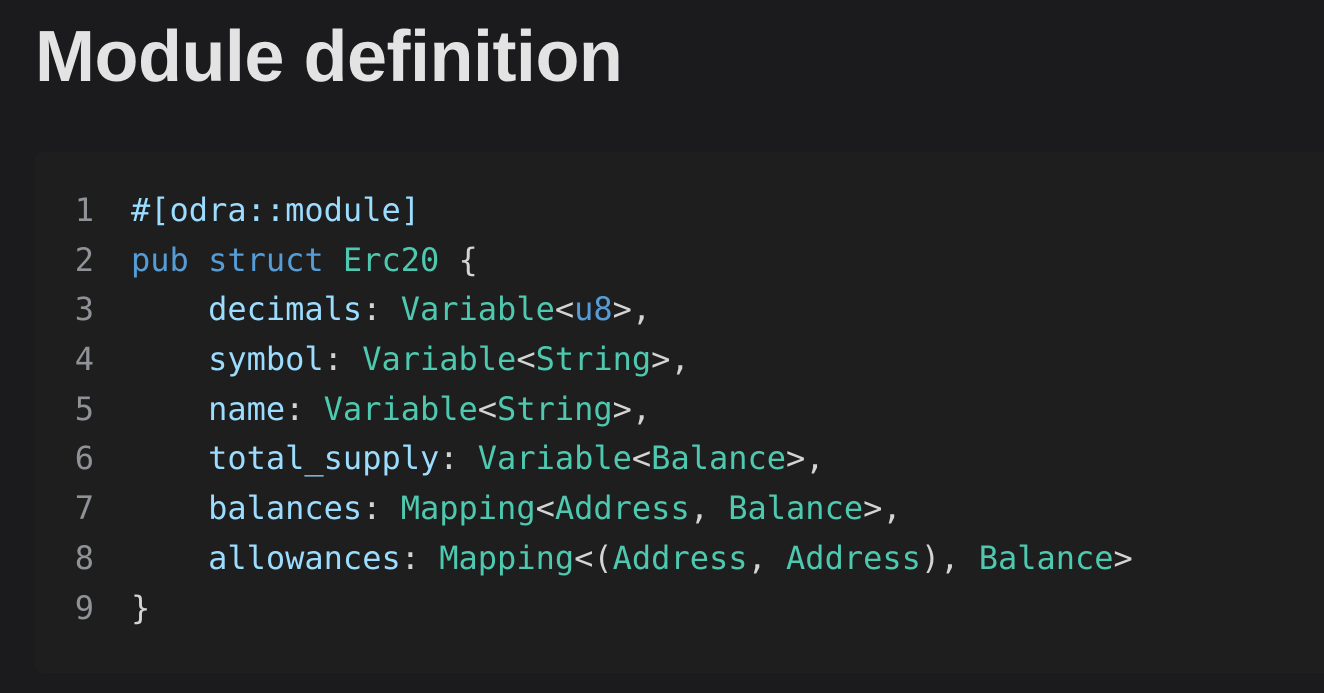 The height and width of the screenshot is (693, 1324). I want to click on code-token: symbol, so click(266, 359).